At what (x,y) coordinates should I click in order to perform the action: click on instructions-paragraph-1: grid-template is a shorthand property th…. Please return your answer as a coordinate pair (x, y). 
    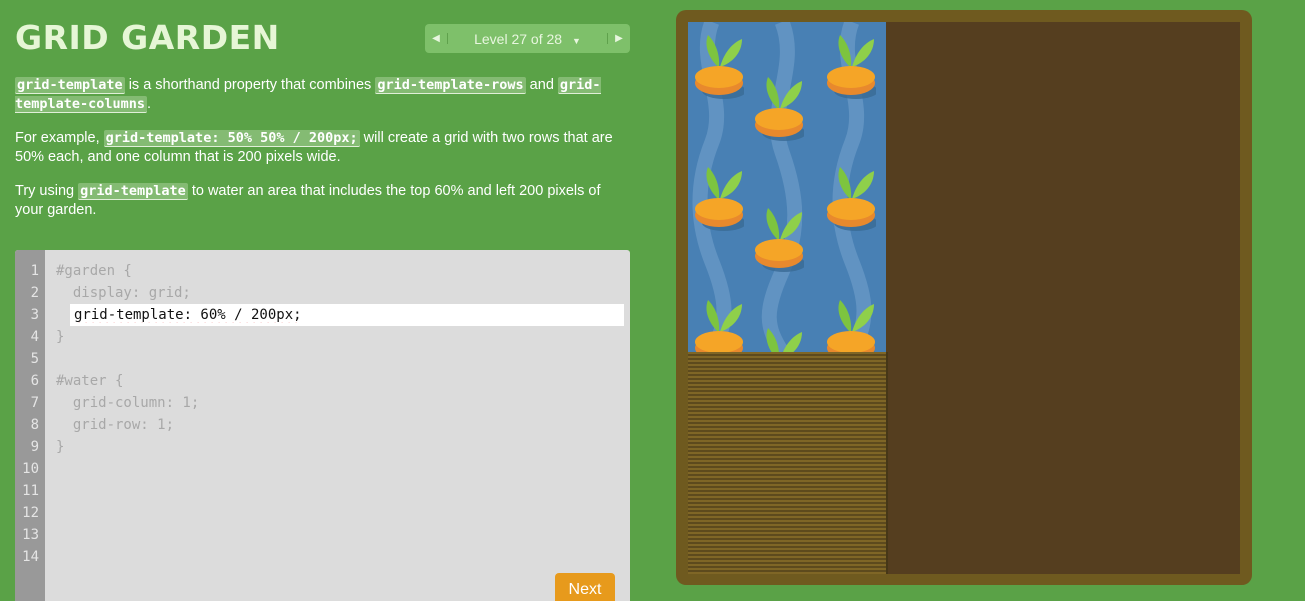
    Looking at the image, I should click on (321, 95).